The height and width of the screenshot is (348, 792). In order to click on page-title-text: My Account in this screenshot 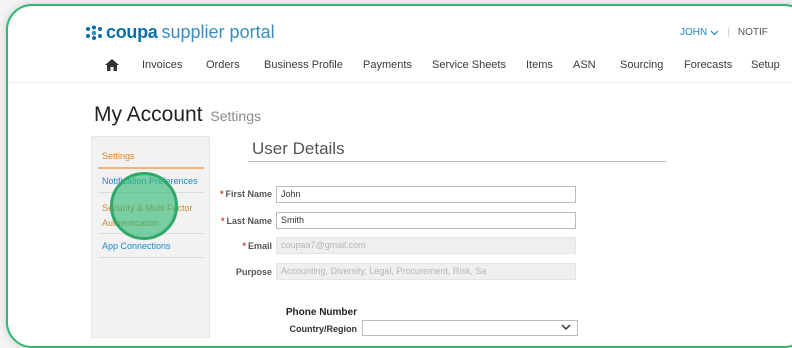, I will do `click(148, 114)`.